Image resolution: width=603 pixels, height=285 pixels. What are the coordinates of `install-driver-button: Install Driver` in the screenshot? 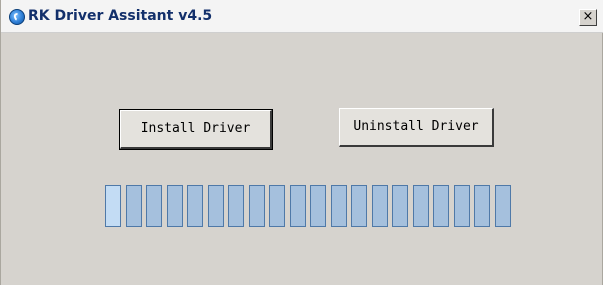 It's located at (196, 129).